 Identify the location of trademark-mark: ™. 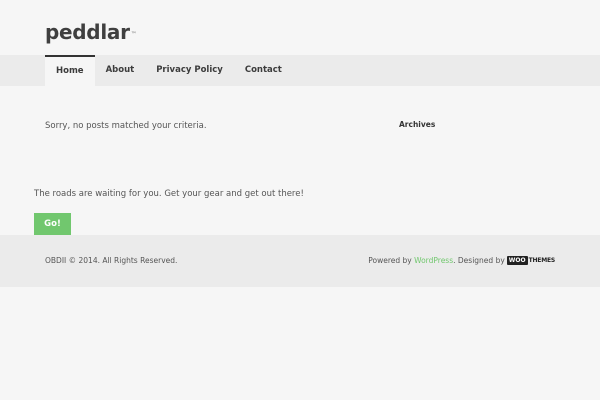
(133, 34).